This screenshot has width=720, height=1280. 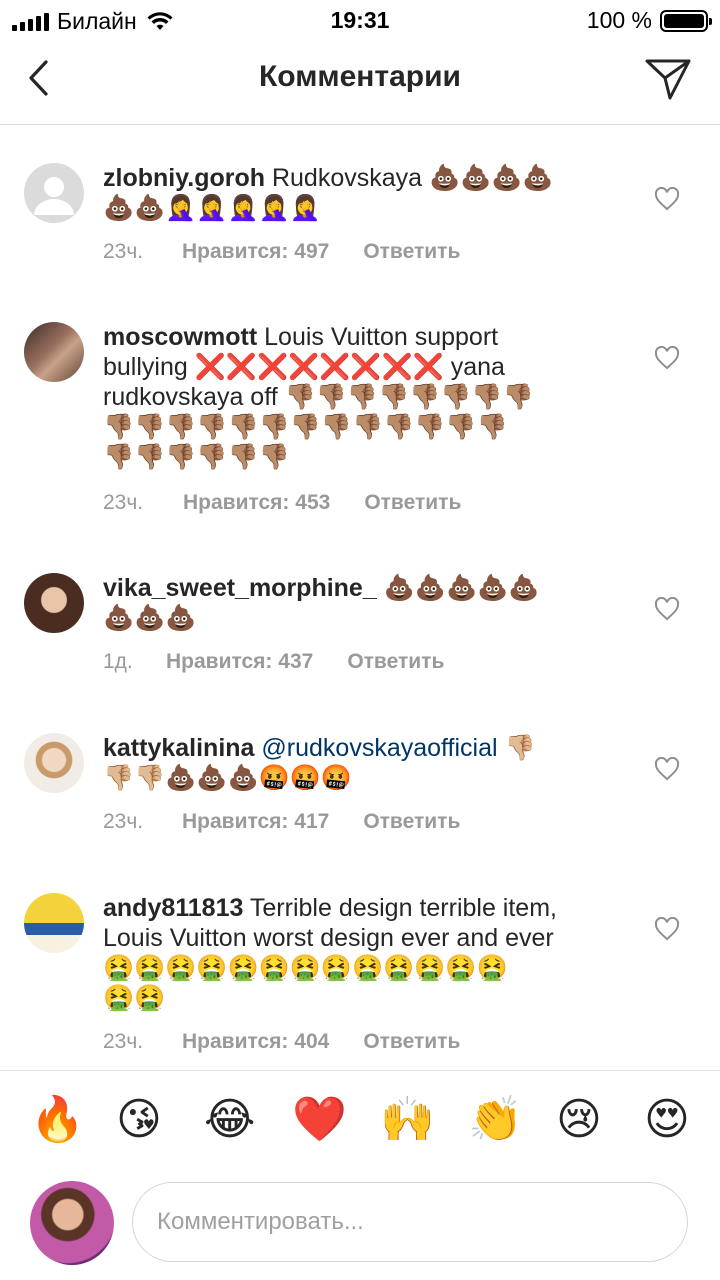 I want to click on comment-line: 💩💩🤦‍♀️🤦‍♀️🤦‍♀️🤦‍♀️🤦‍♀️, so click(x=212, y=208).